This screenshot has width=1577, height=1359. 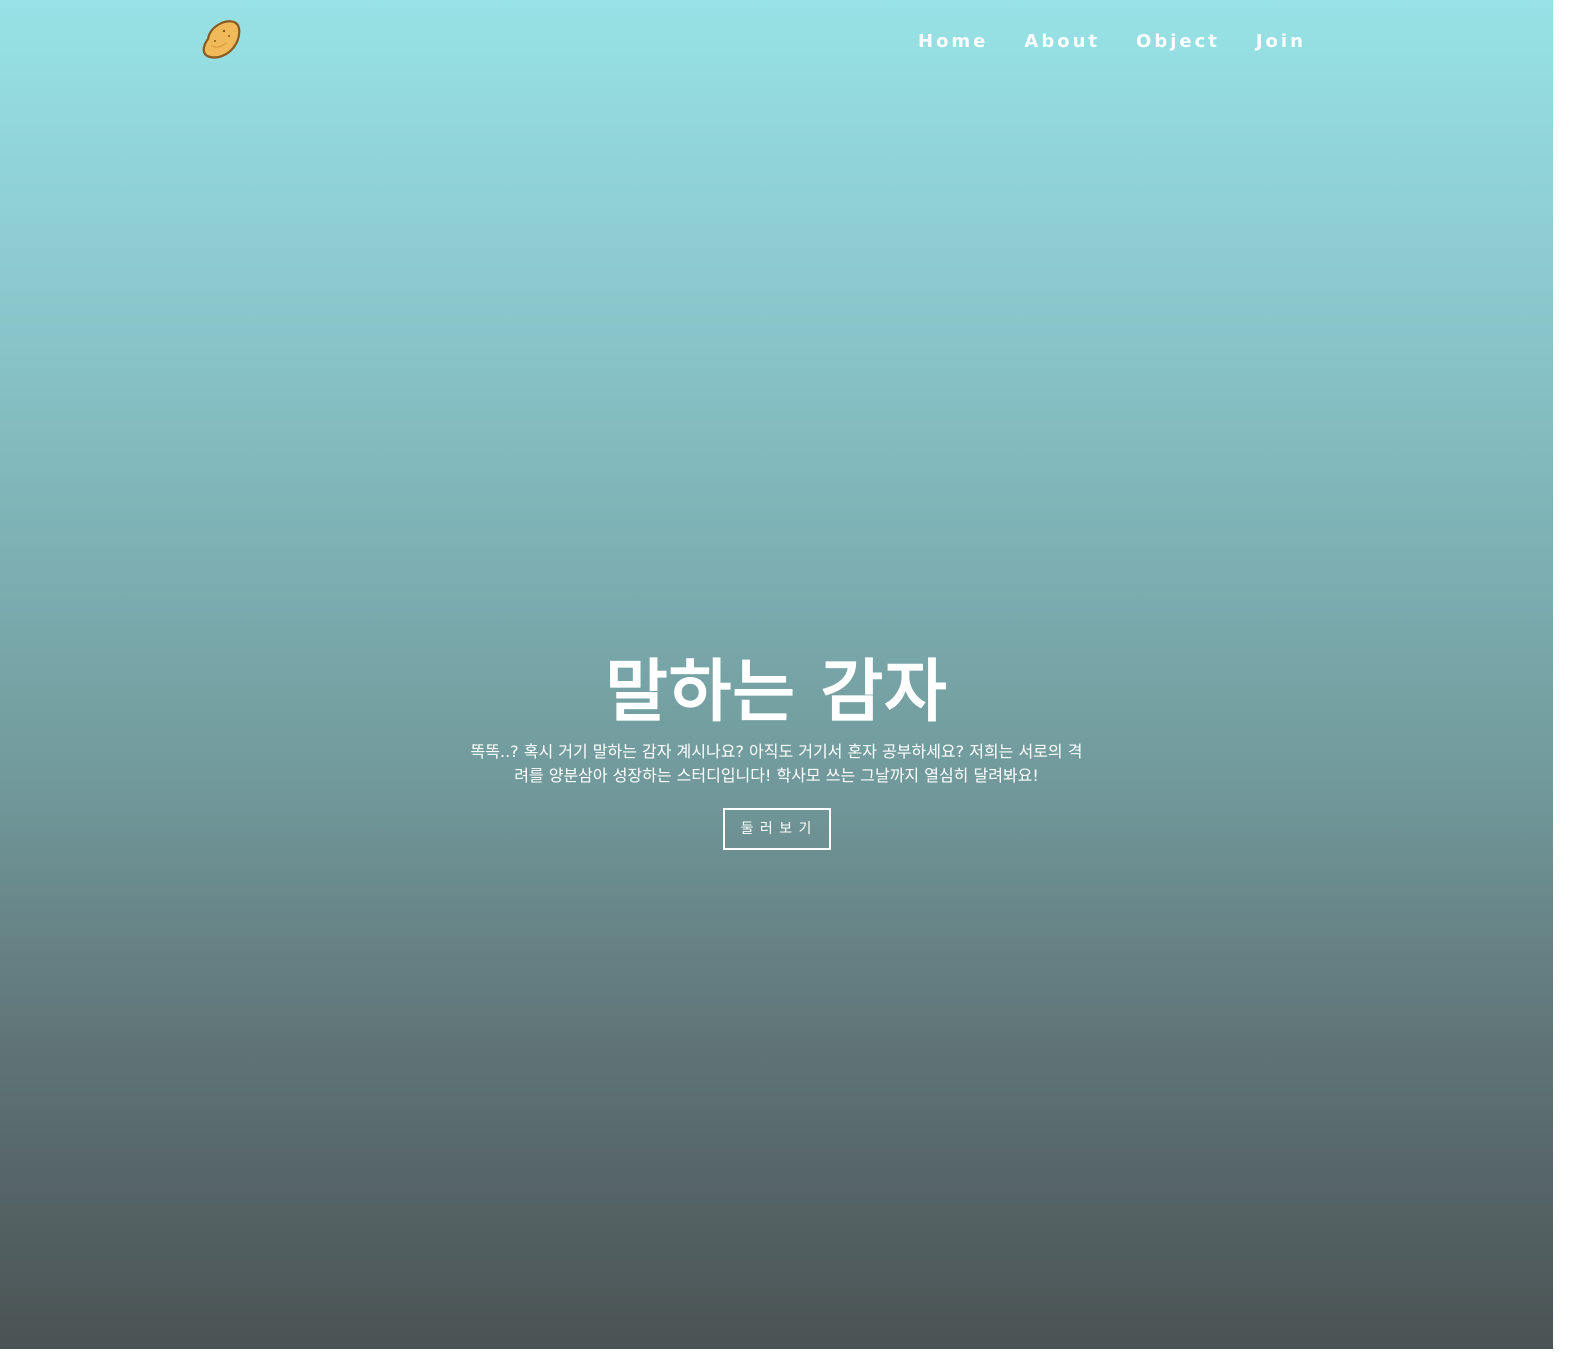 I want to click on nav-link-about: About, so click(x=1062, y=41).